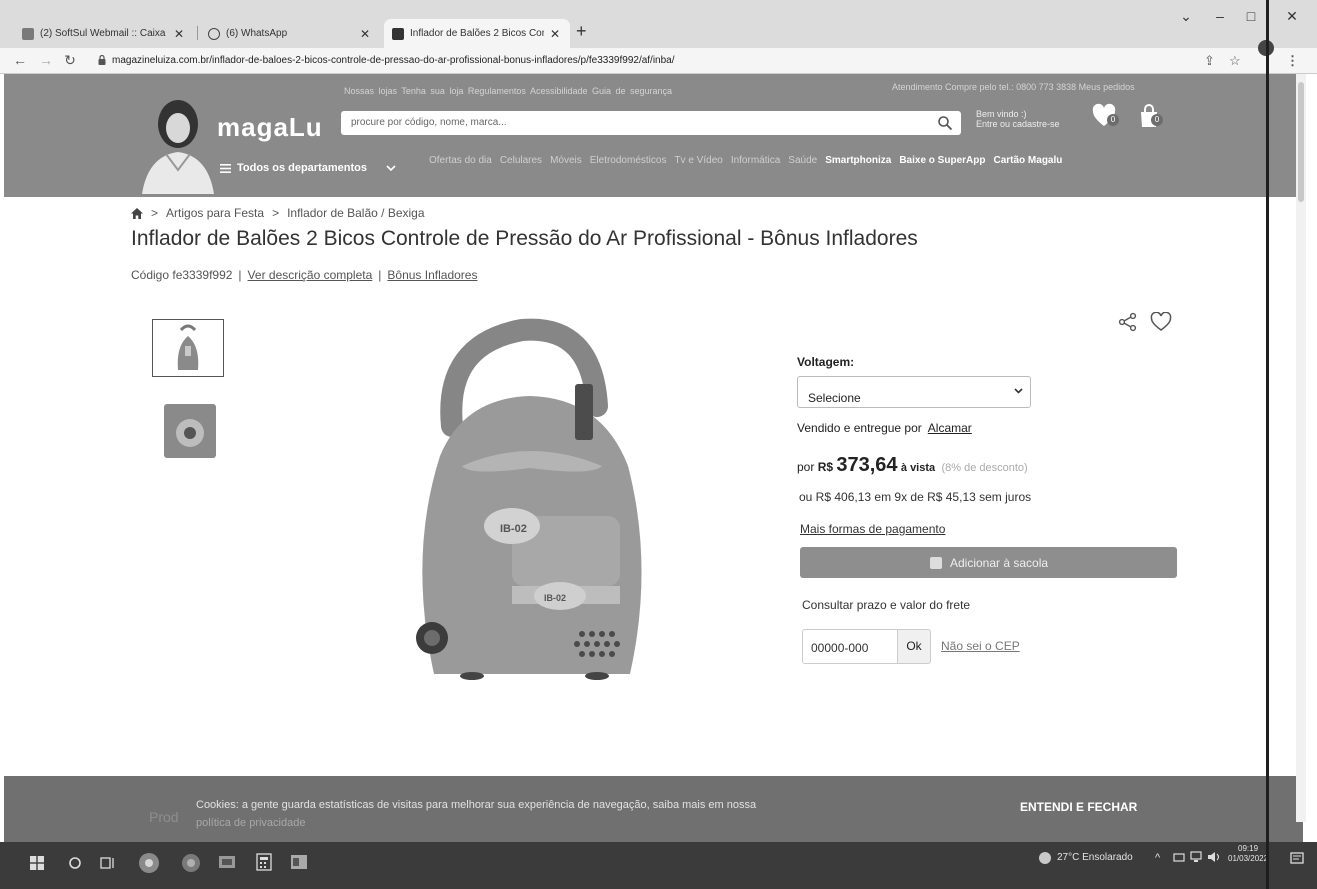 The height and width of the screenshot is (889, 1317). What do you see at coordinates (190, 431) in the screenshot?
I see `thumbnail-control-panel-image` at bounding box center [190, 431].